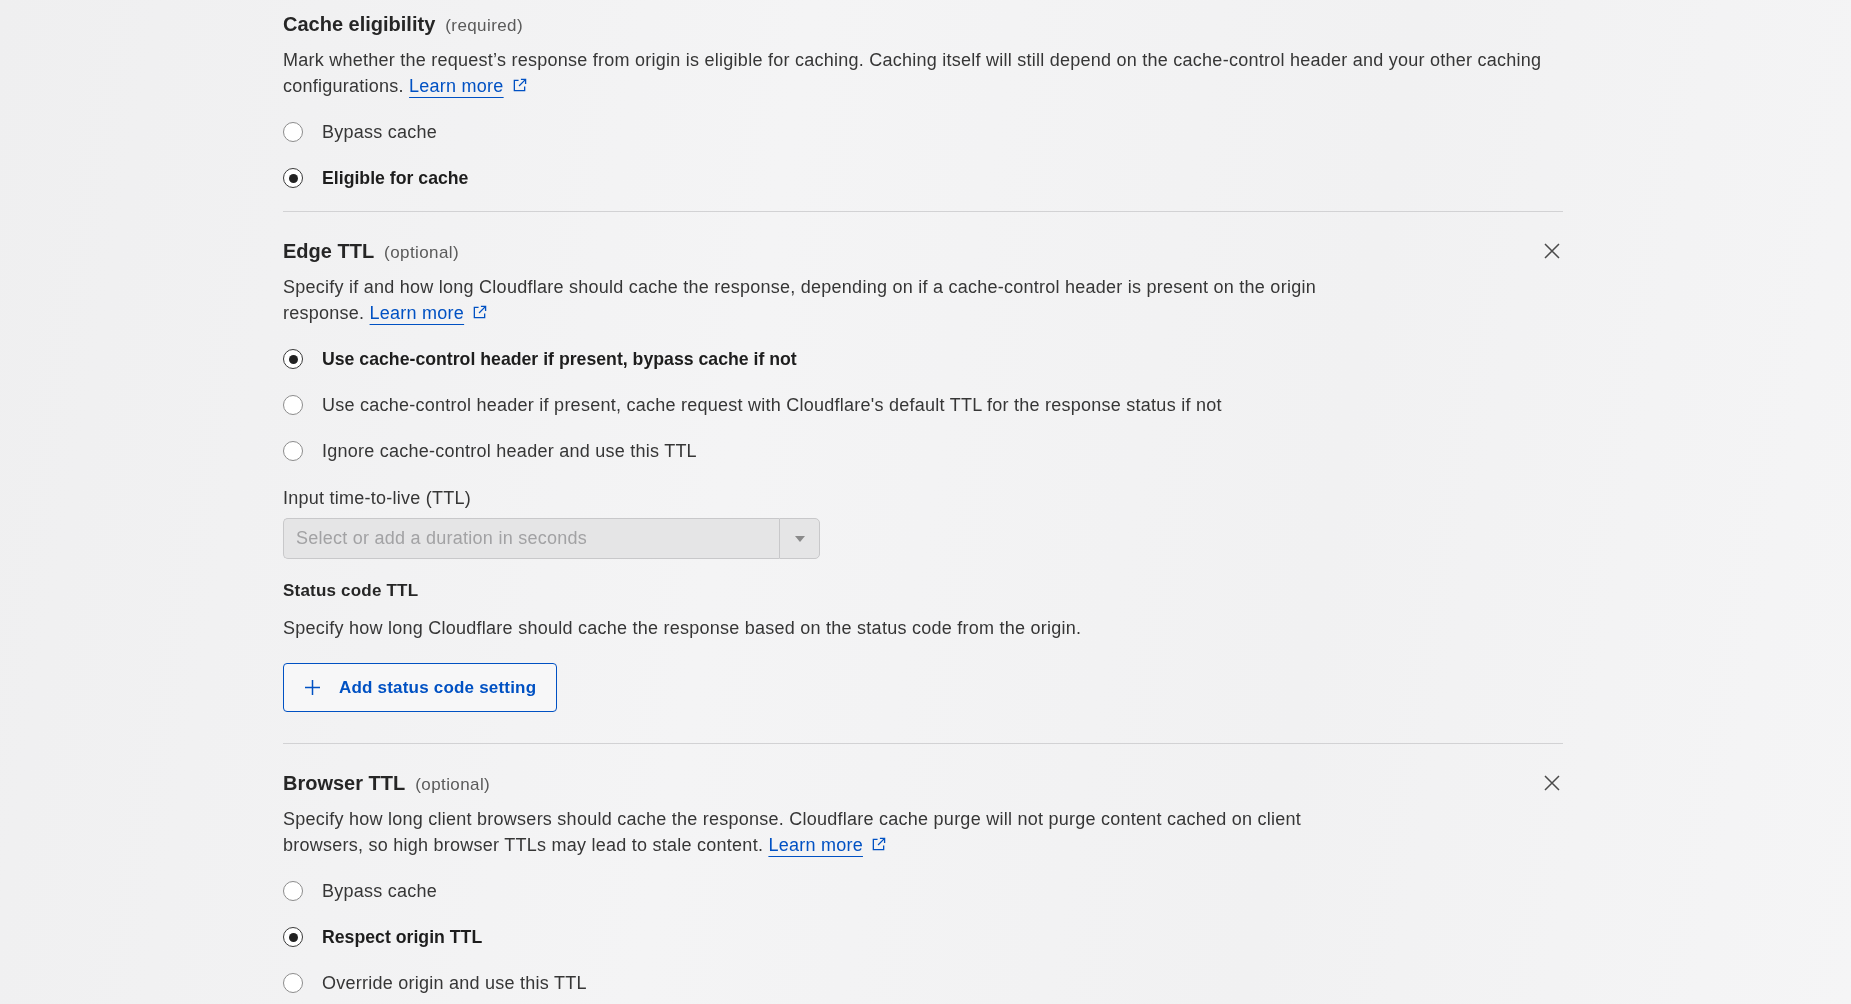 This screenshot has height=1004, width=1851. I want to click on section-description: Mark whether the request’s response from origin is eligible for caching. Caching itself will still depend on the cache-control header and your other caching configurations. Learn more, so click(913, 73).